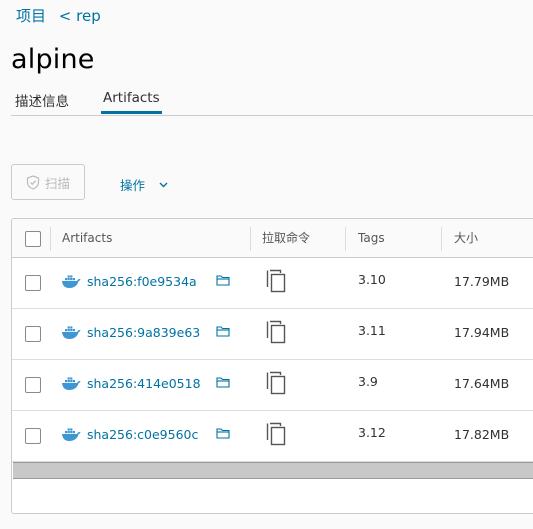 The width and height of the screenshot is (533, 529). I want to click on page-title: alpine, so click(53, 59).